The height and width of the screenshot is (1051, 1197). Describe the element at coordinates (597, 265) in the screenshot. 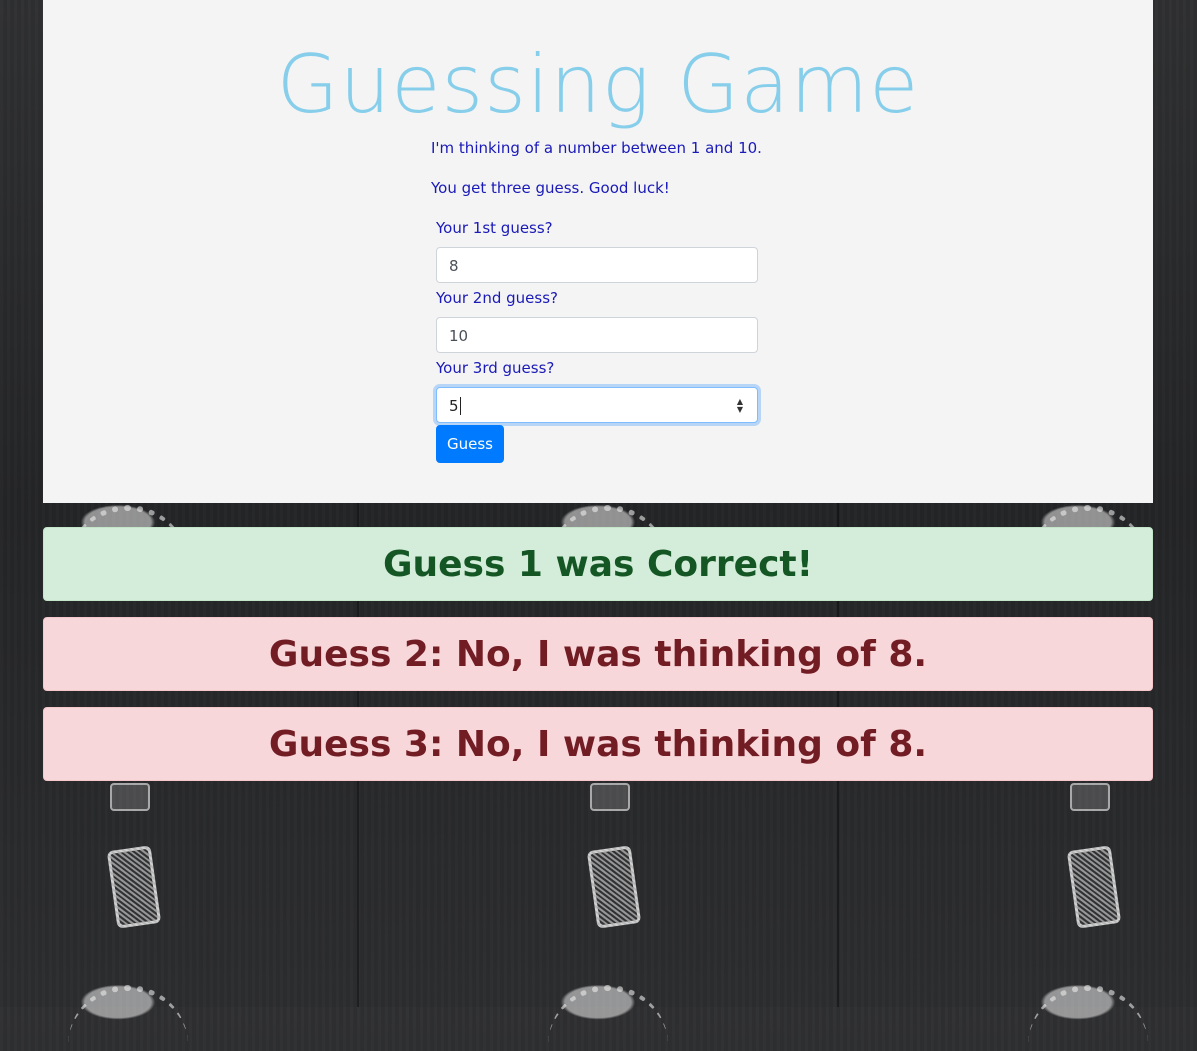

I see `guess1-input: 8` at that location.